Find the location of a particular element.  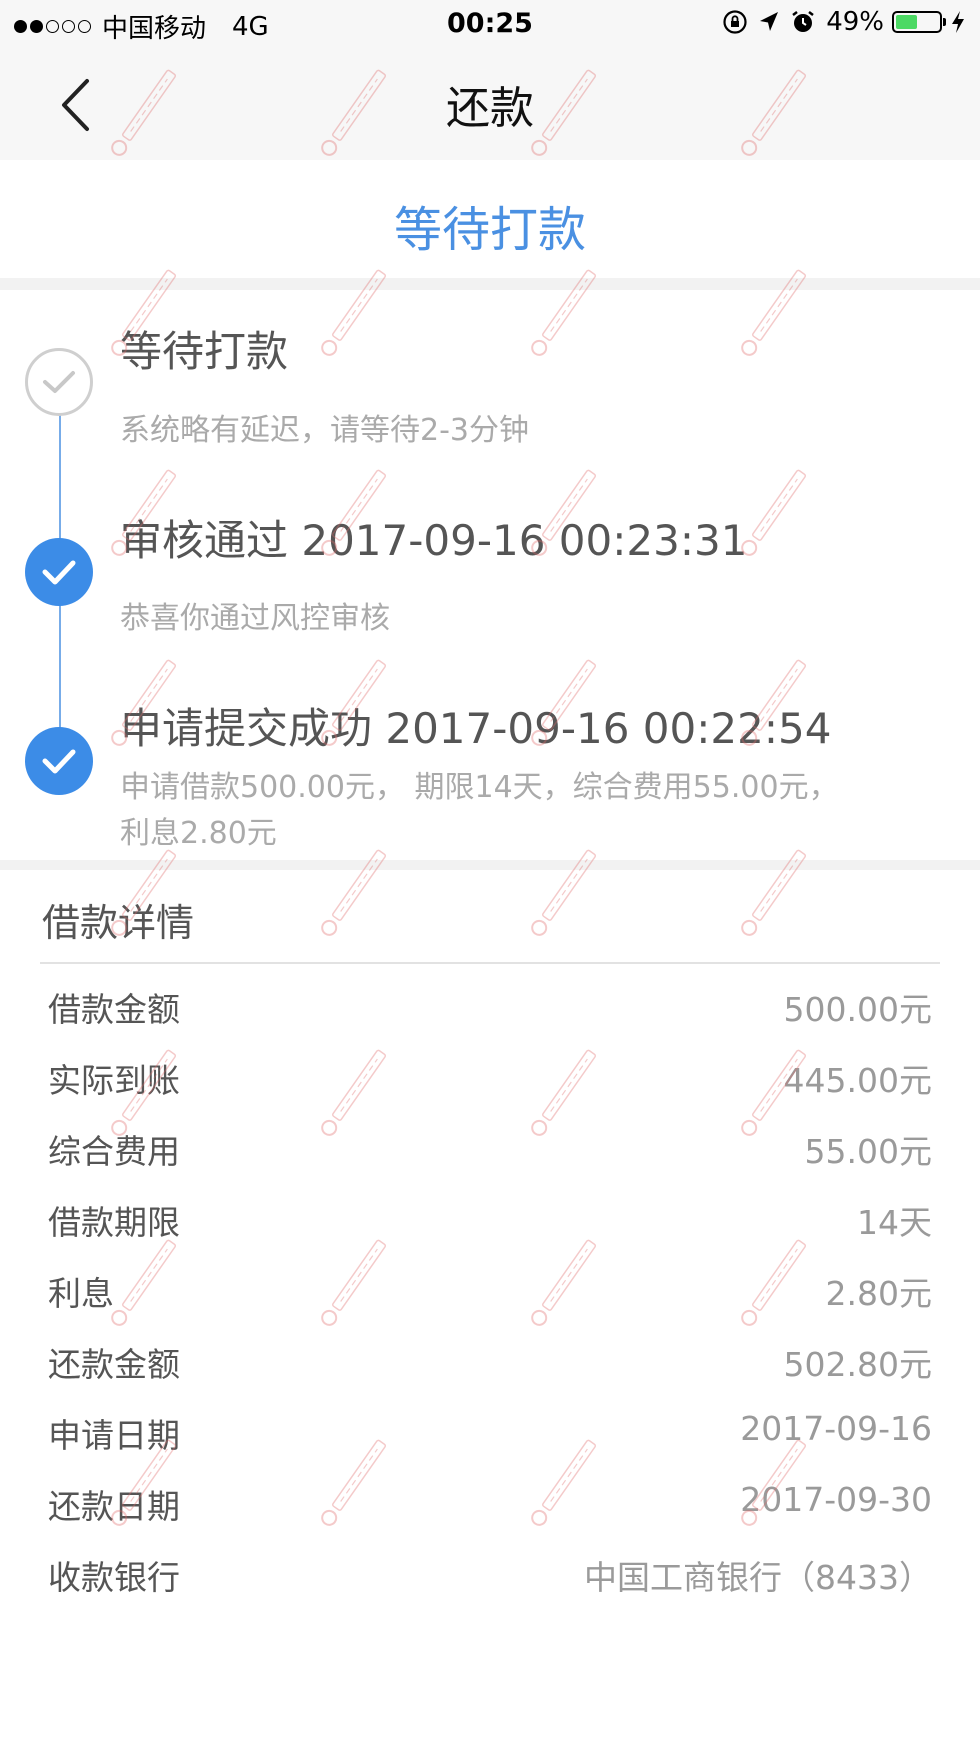

battery-level is located at coordinates (906, 22).